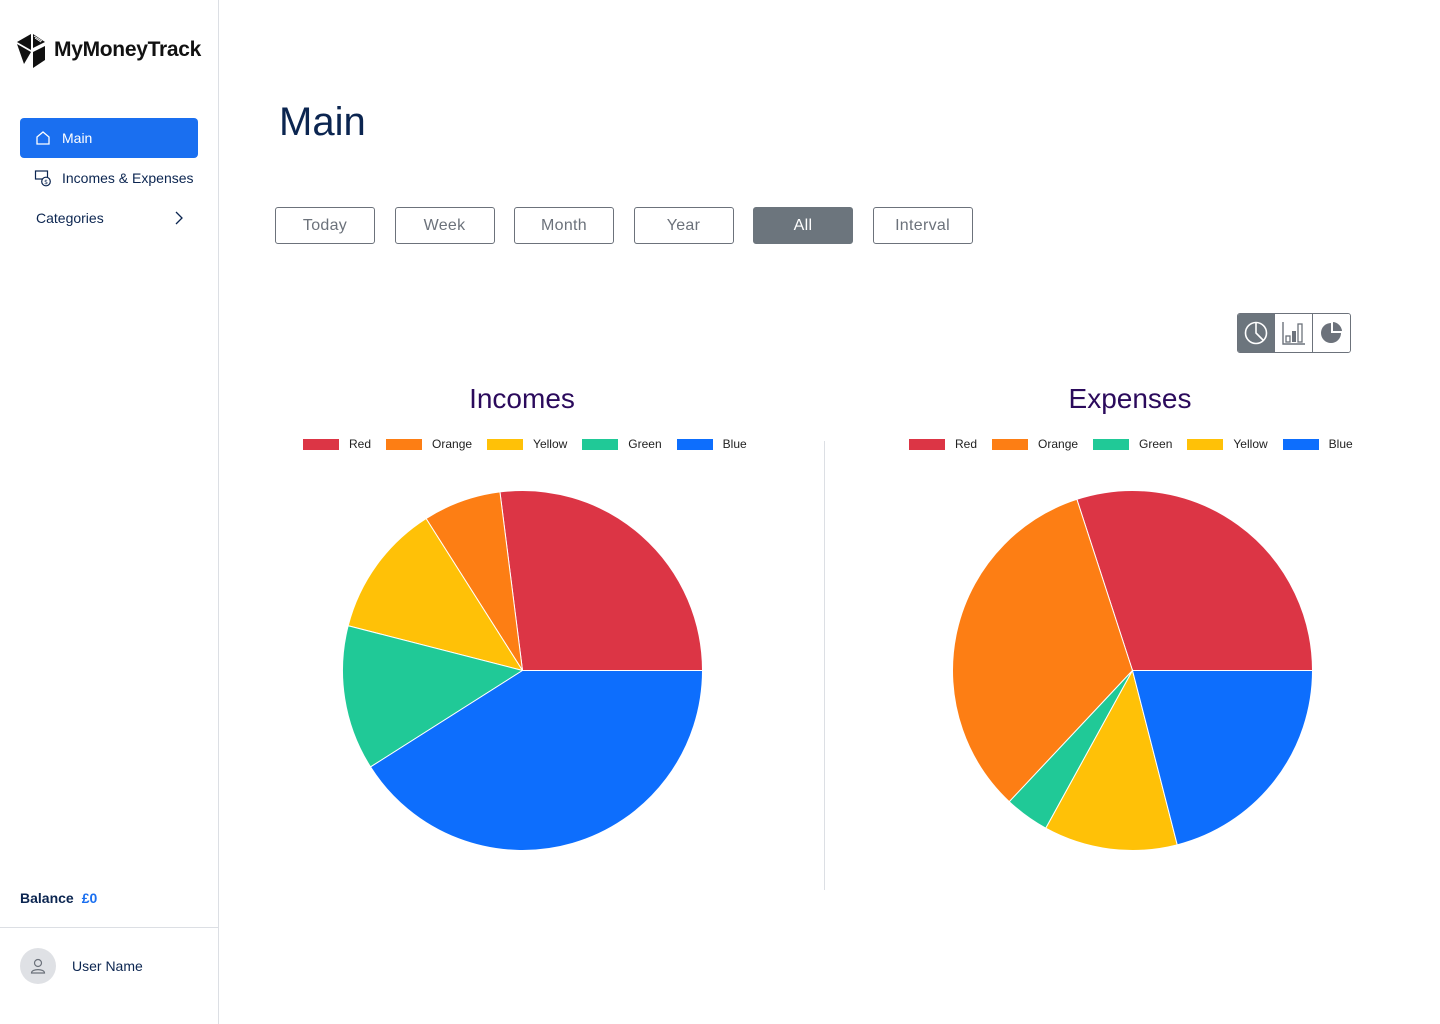 The height and width of the screenshot is (1024, 1440). Describe the element at coordinates (683, 225) in the screenshot. I see `filter-year-button: Year` at that location.